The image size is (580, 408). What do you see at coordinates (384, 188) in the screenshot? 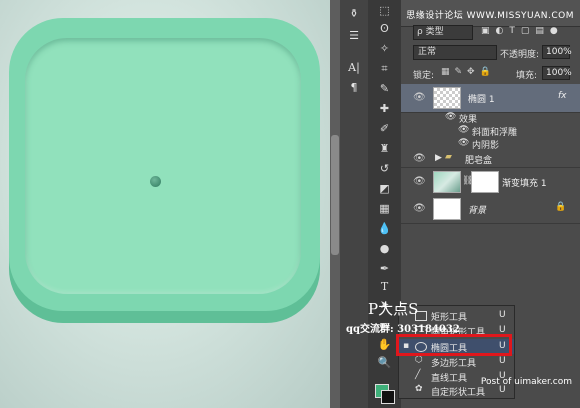
I see `eraser-tool-icon: ◩` at bounding box center [384, 188].